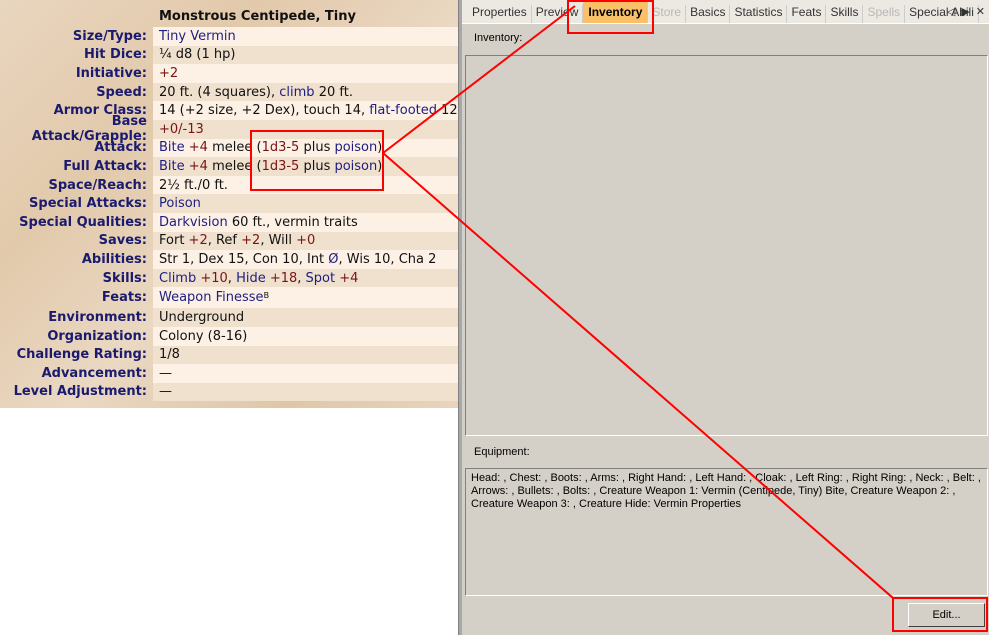 The image size is (989, 635). Describe the element at coordinates (81, 355) in the screenshot. I see `stat-label: Challenge Rating:` at that location.